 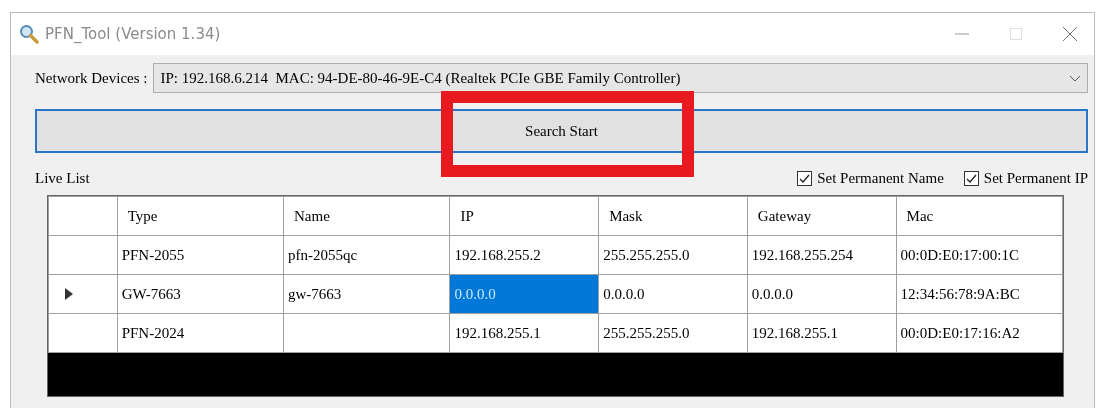 I want to click on table-cell: 12:34:56:78:9A:BC, so click(x=979, y=294).